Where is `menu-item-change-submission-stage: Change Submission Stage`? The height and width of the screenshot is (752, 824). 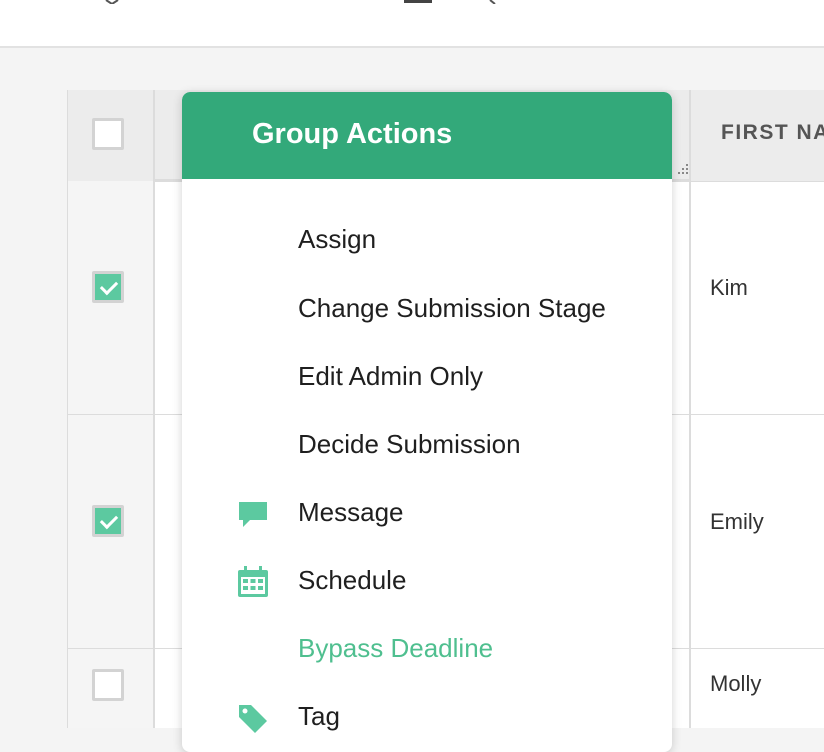 menu-item-change-submission-stage: Change Submission Stage is located at coordinates (427, 309).